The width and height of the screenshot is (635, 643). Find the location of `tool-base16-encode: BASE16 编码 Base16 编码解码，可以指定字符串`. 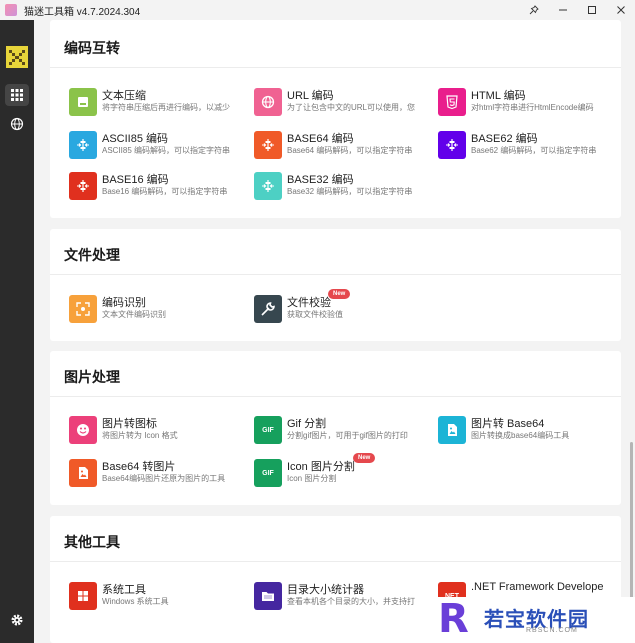

tool-base16-encode: BASE16 编码 Base16 编码解码，可以指定字符串 is located at coordinates (155, 186).